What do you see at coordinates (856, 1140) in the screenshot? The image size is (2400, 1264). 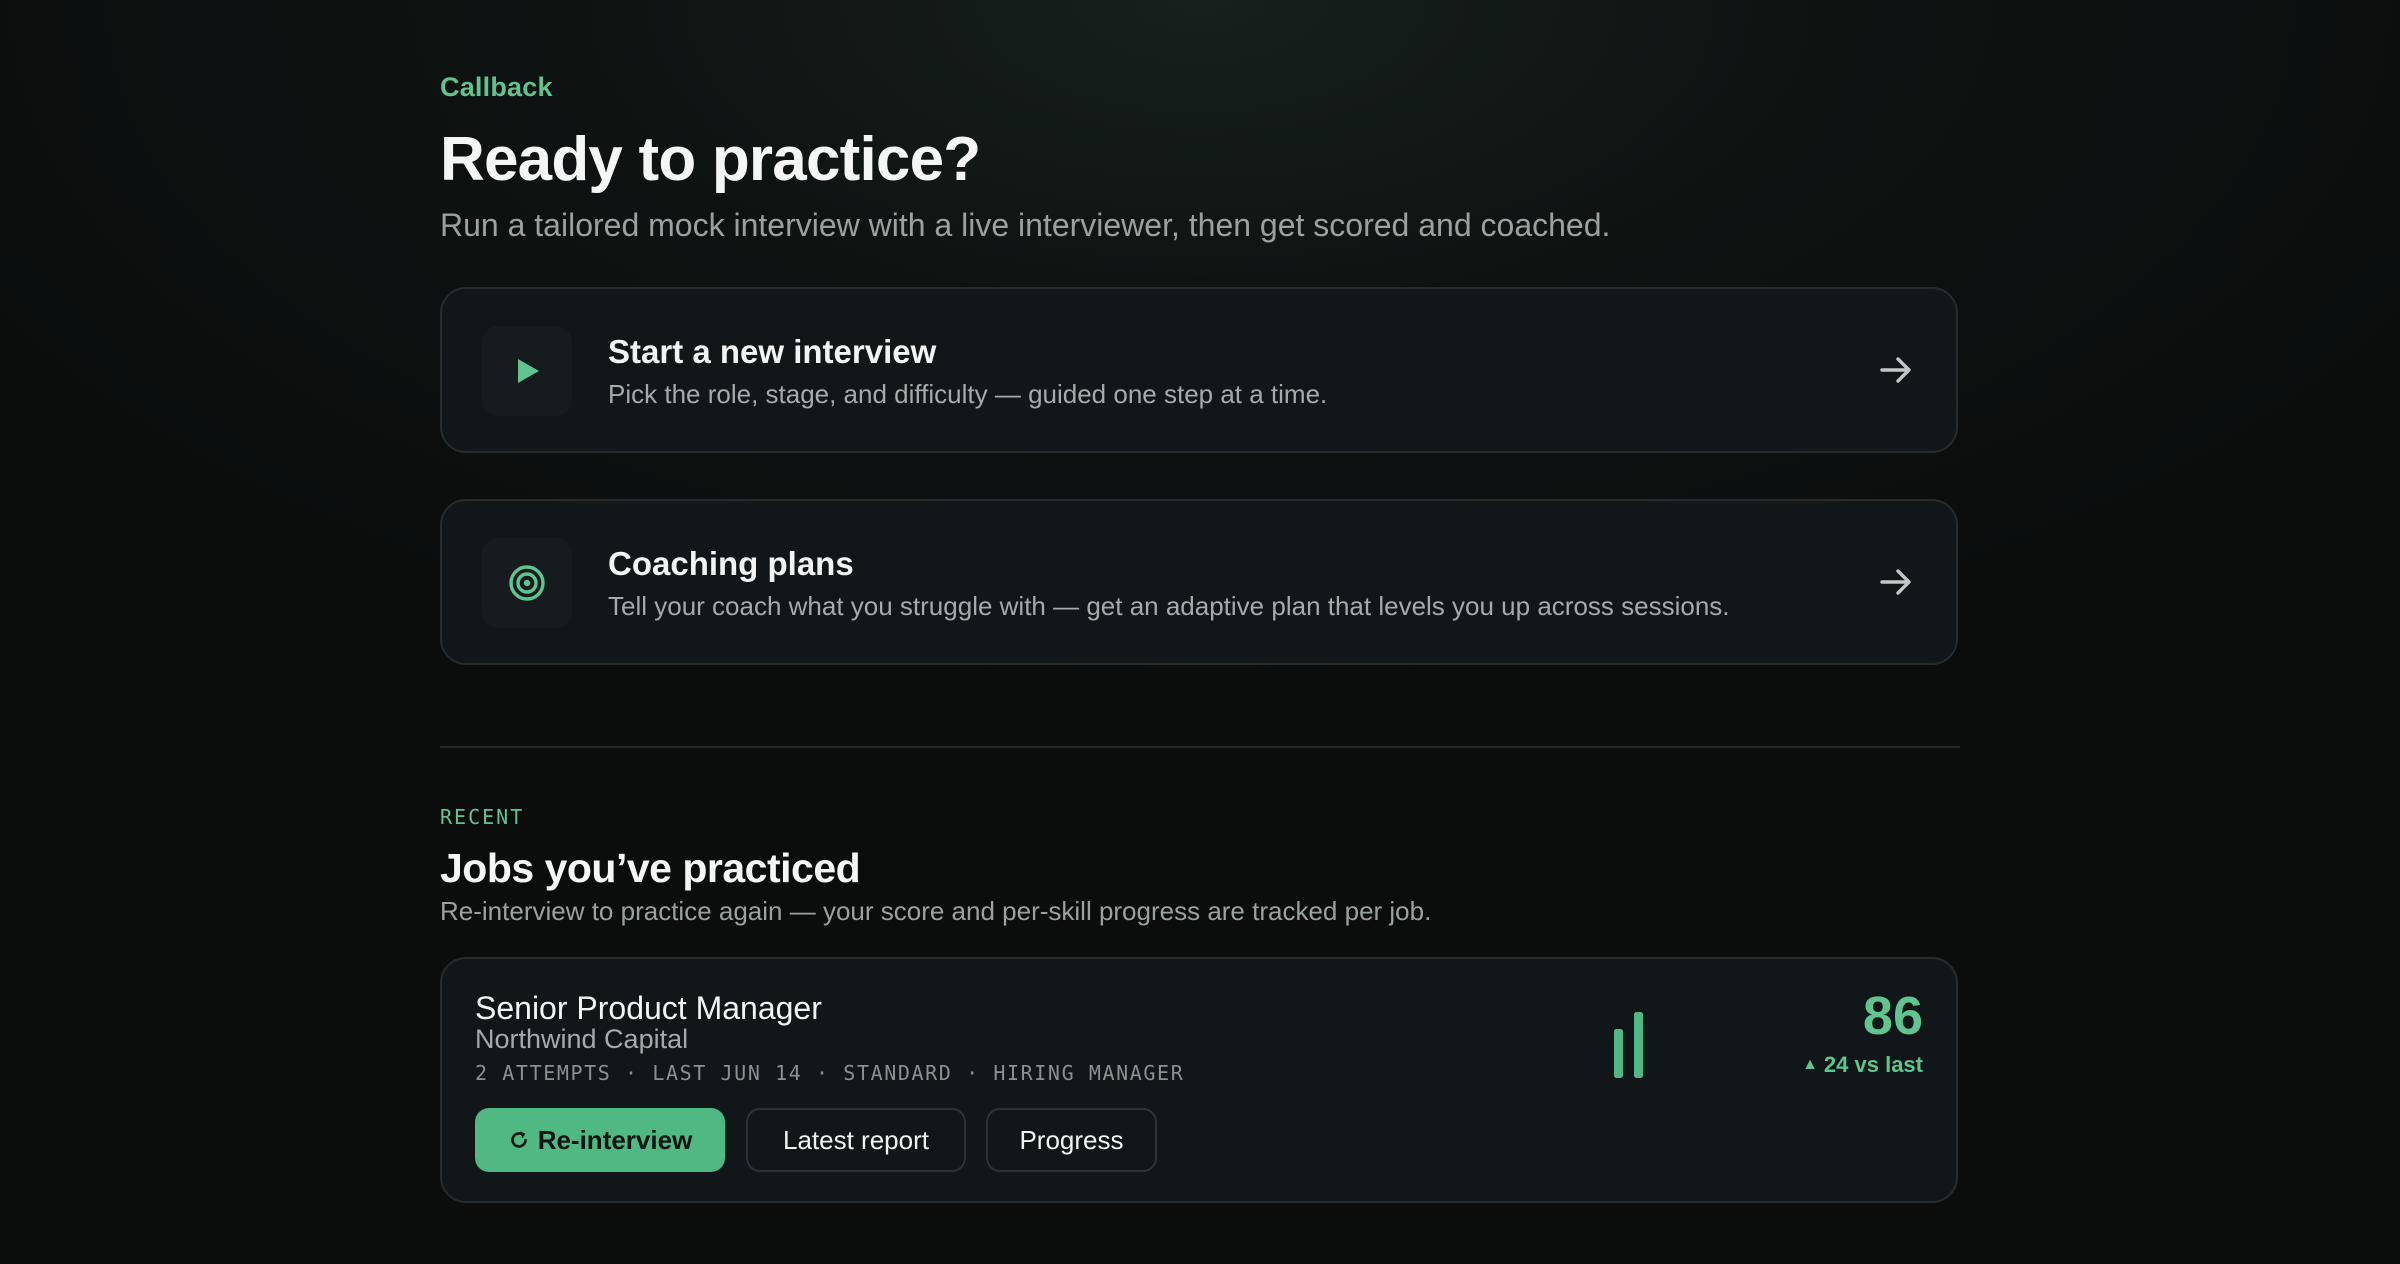 I see `latest-report-button: Latest report` at bounding box center [856, 1140].